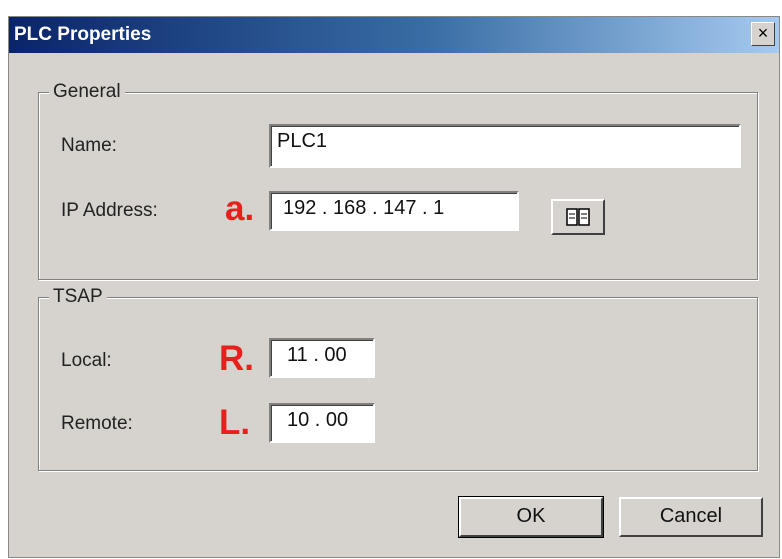 This screenshot has height=559, width=782. I want to click on general-group-label: General, so click(87, 92).